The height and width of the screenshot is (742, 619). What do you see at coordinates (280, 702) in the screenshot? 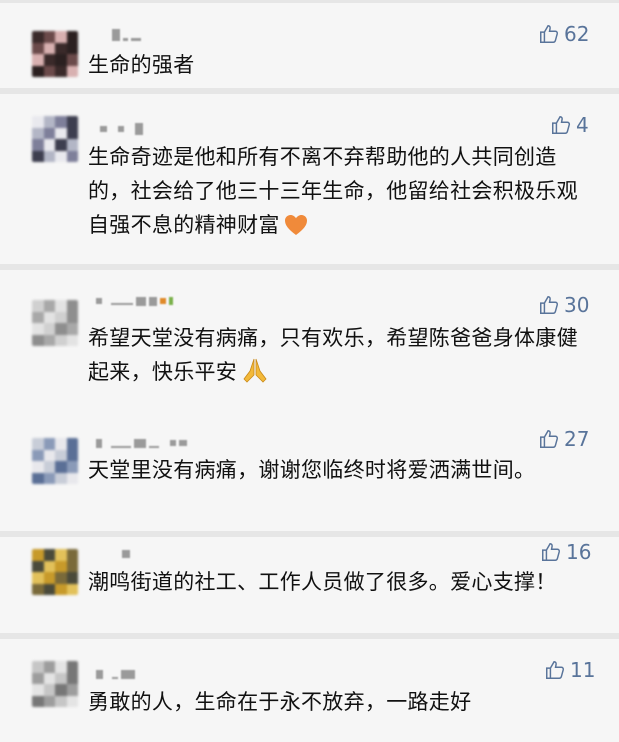
I see `comment-text: 勇敢的人，生命在于永不放弃，一路走好` at bounding box center [280, 702].